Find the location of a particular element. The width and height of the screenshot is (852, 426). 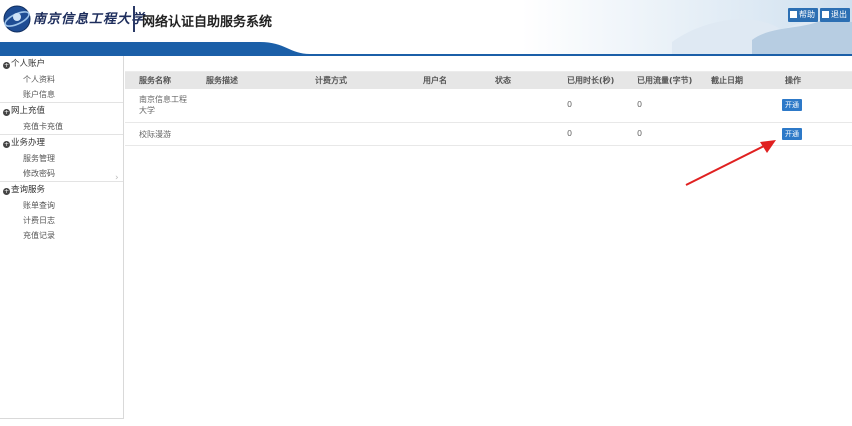

service-name-cell-line2: 大学 is located at coordinates (147, 110).